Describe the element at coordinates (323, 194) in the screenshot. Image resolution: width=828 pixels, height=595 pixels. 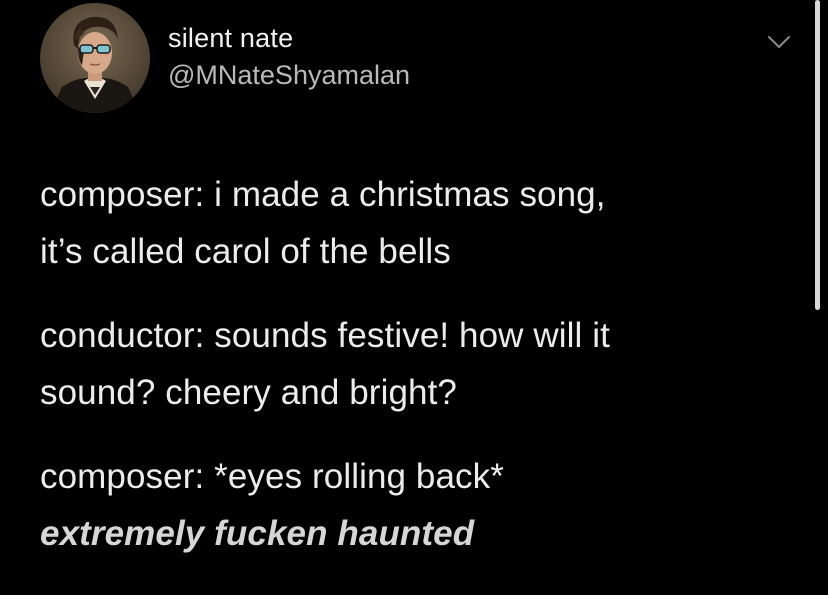
I see `tweet-line: composer: i made a christmas song,` at that location.